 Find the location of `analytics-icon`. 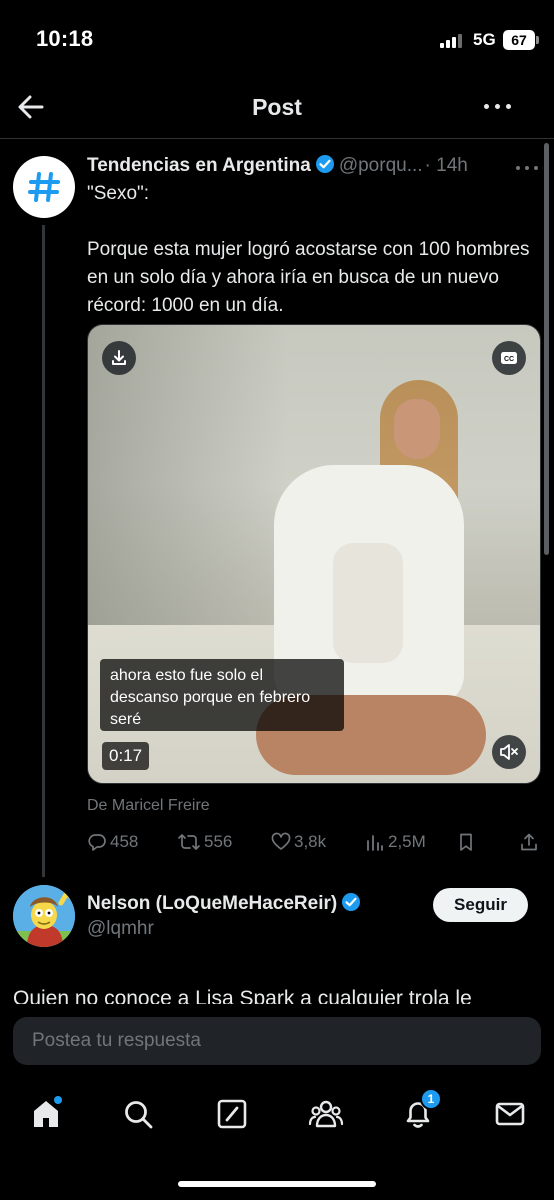

analytics-icon is located at coordinates (375, 843).